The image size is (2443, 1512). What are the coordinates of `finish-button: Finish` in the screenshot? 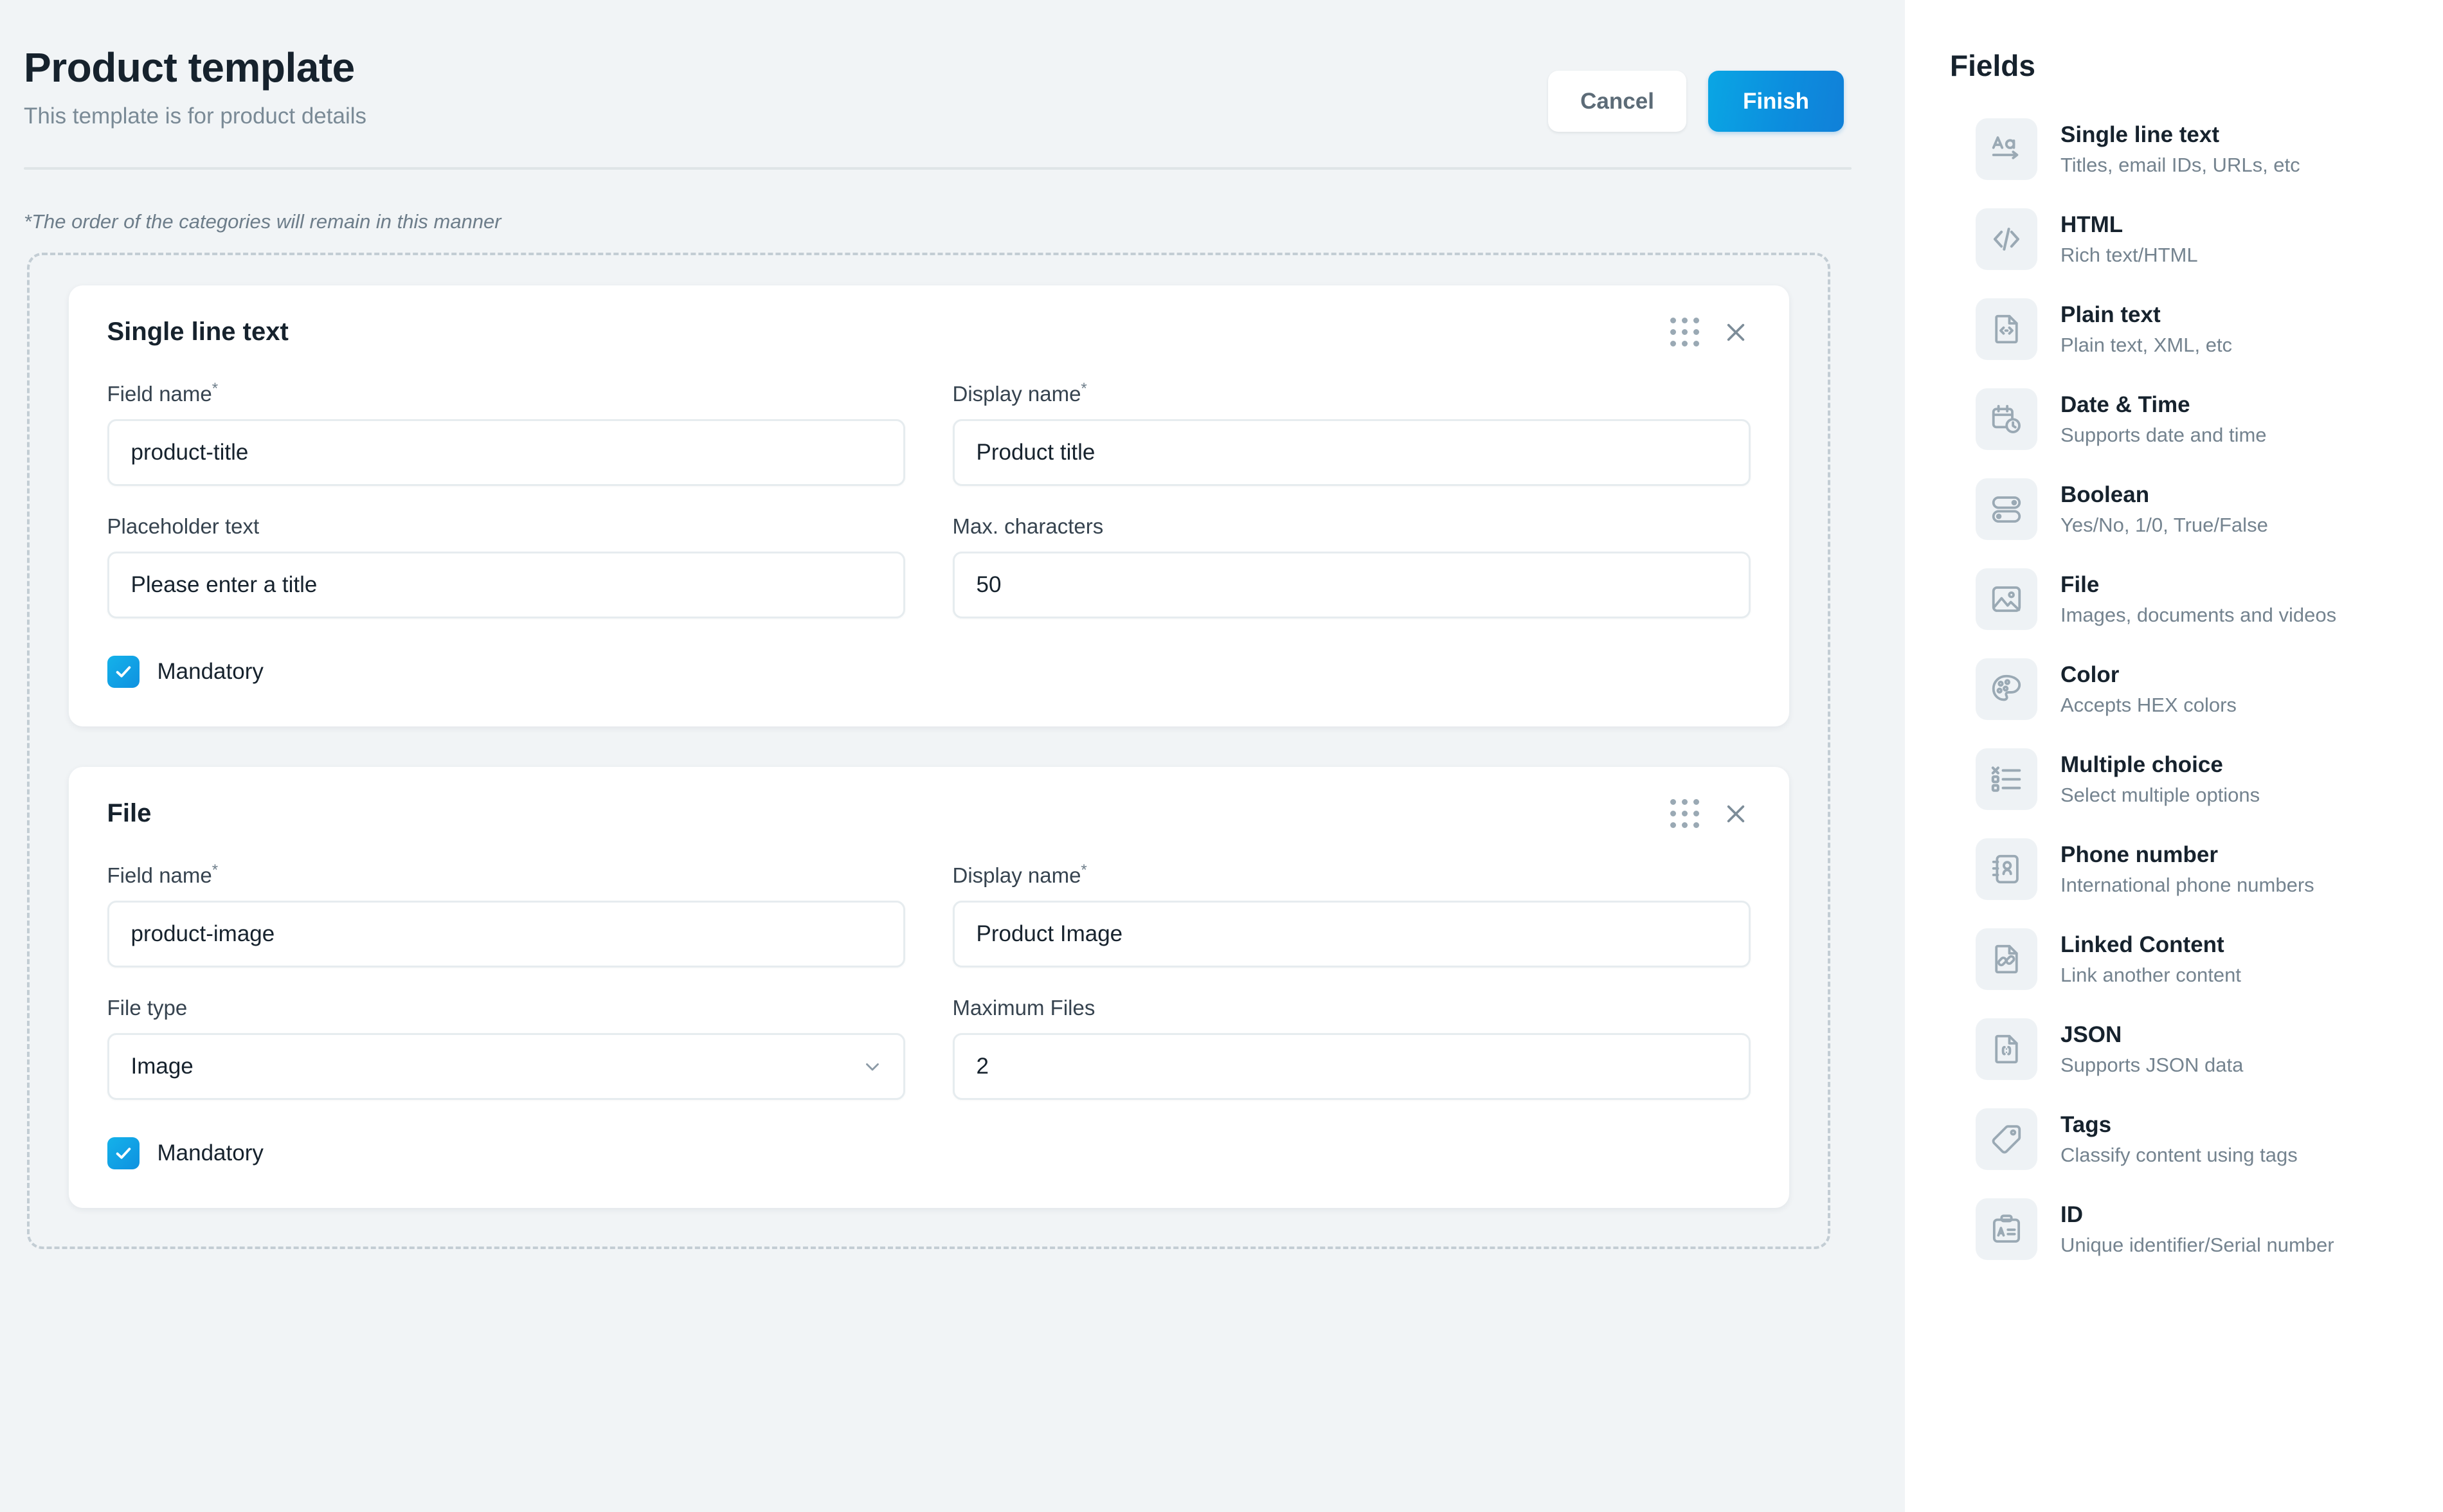 It's located at (1776, 101).